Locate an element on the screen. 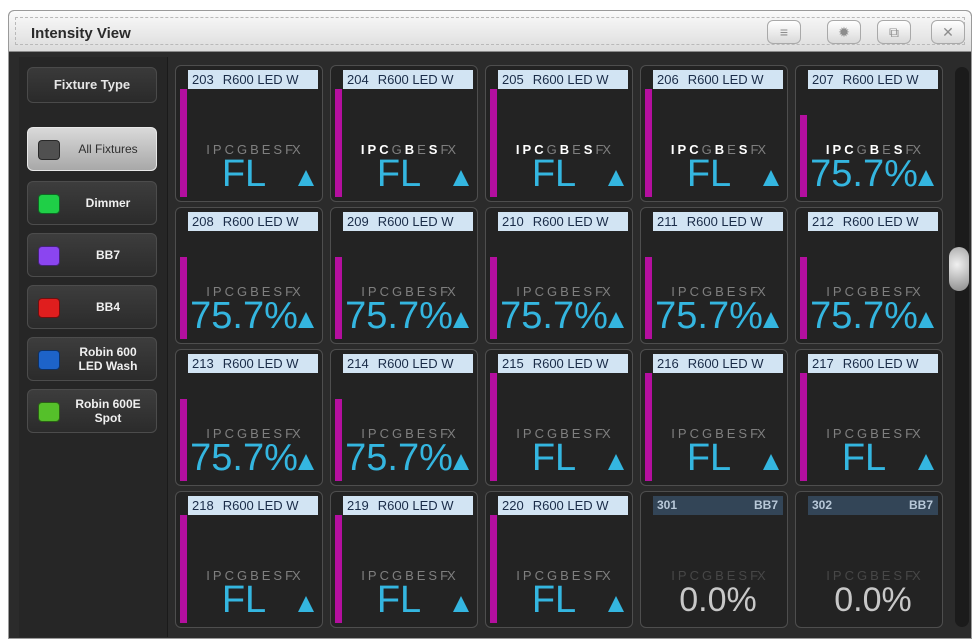  maximize-button: ⧉ is located at coordinates (894, 32).